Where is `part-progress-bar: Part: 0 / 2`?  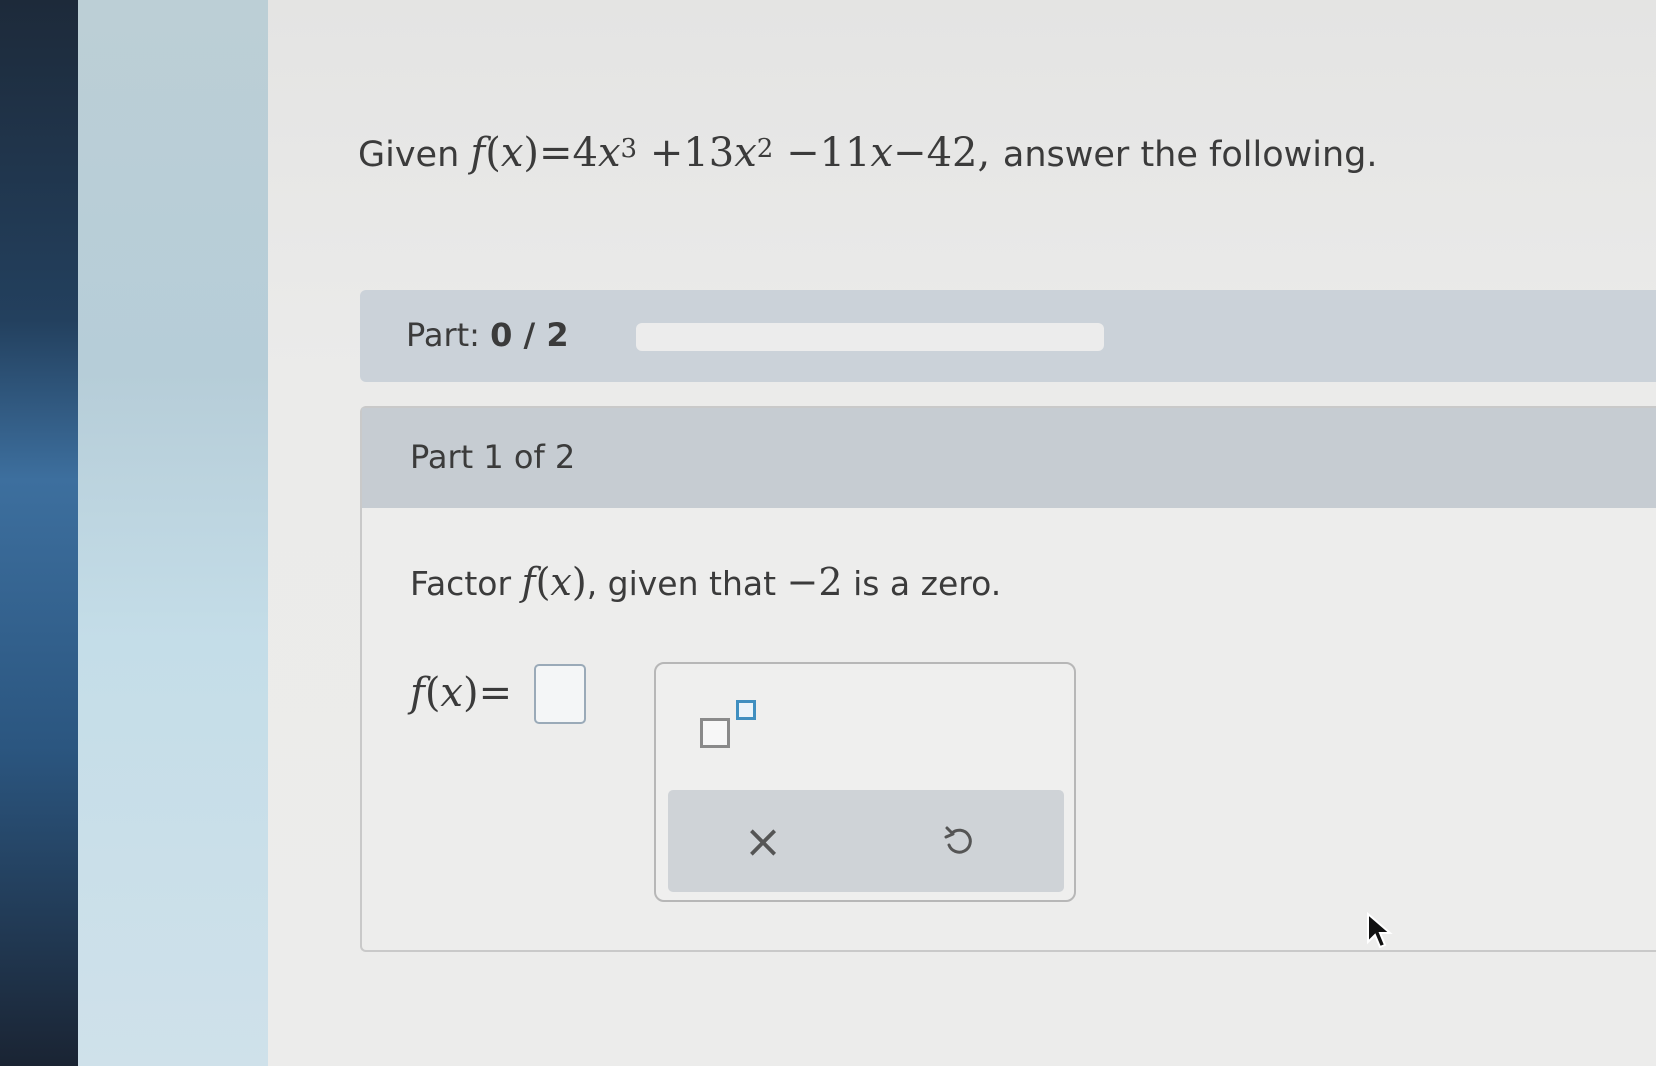
part-progress-bar: Part: 0 / 2 is located at coordinates (1008, 336).